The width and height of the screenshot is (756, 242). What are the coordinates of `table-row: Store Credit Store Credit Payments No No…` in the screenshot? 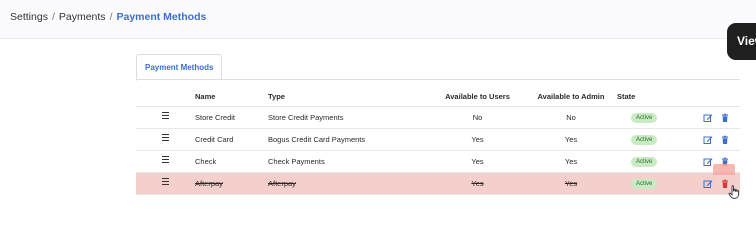 It's located at (438, 117).